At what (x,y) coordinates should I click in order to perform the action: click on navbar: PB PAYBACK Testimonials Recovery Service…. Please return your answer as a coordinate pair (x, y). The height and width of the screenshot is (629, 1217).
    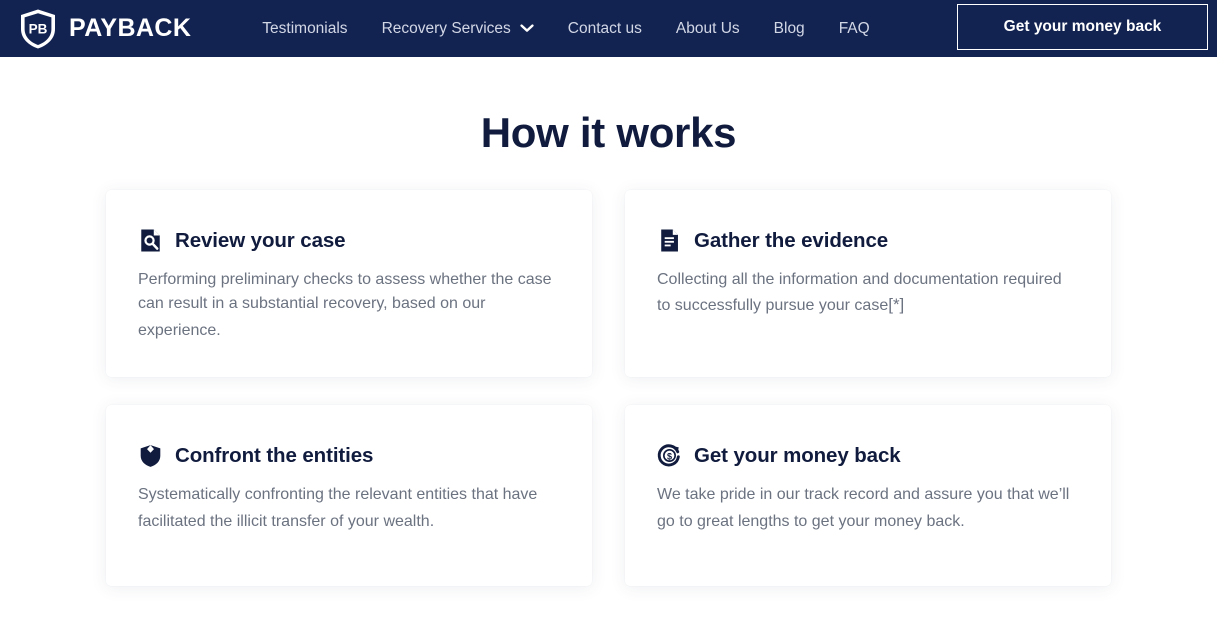
    Looking at the image, I should click on (608, 28).